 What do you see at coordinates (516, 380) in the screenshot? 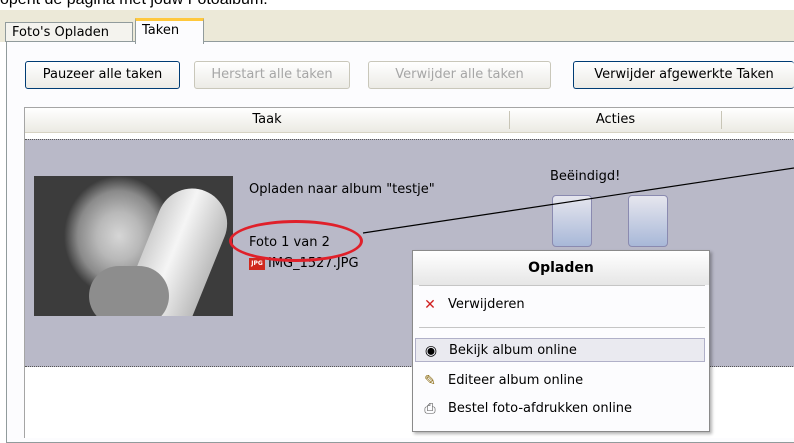
I see `menu-item-editeer-album-label: Editeer album online` at bounding box center [516, 380].